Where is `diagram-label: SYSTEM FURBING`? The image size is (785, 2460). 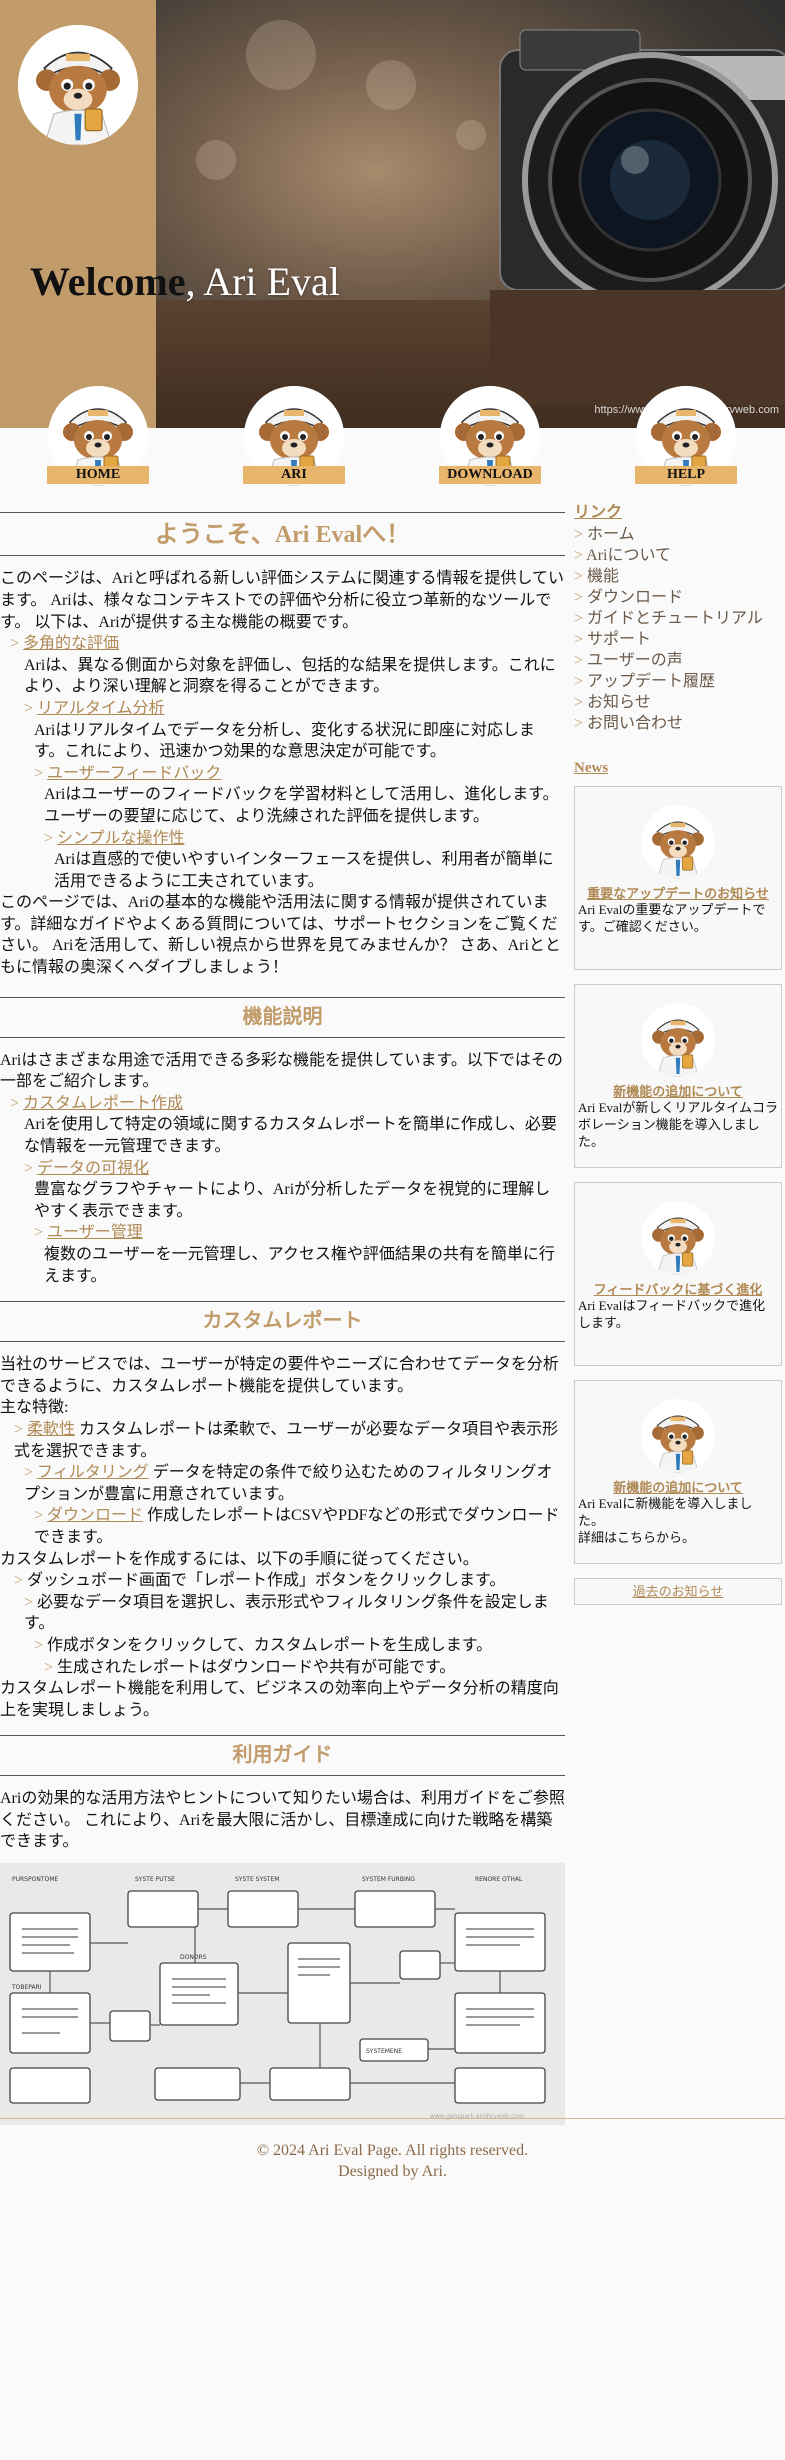 diagram-label: SYSTEM FURBING is located at coordinates (388, 1879).